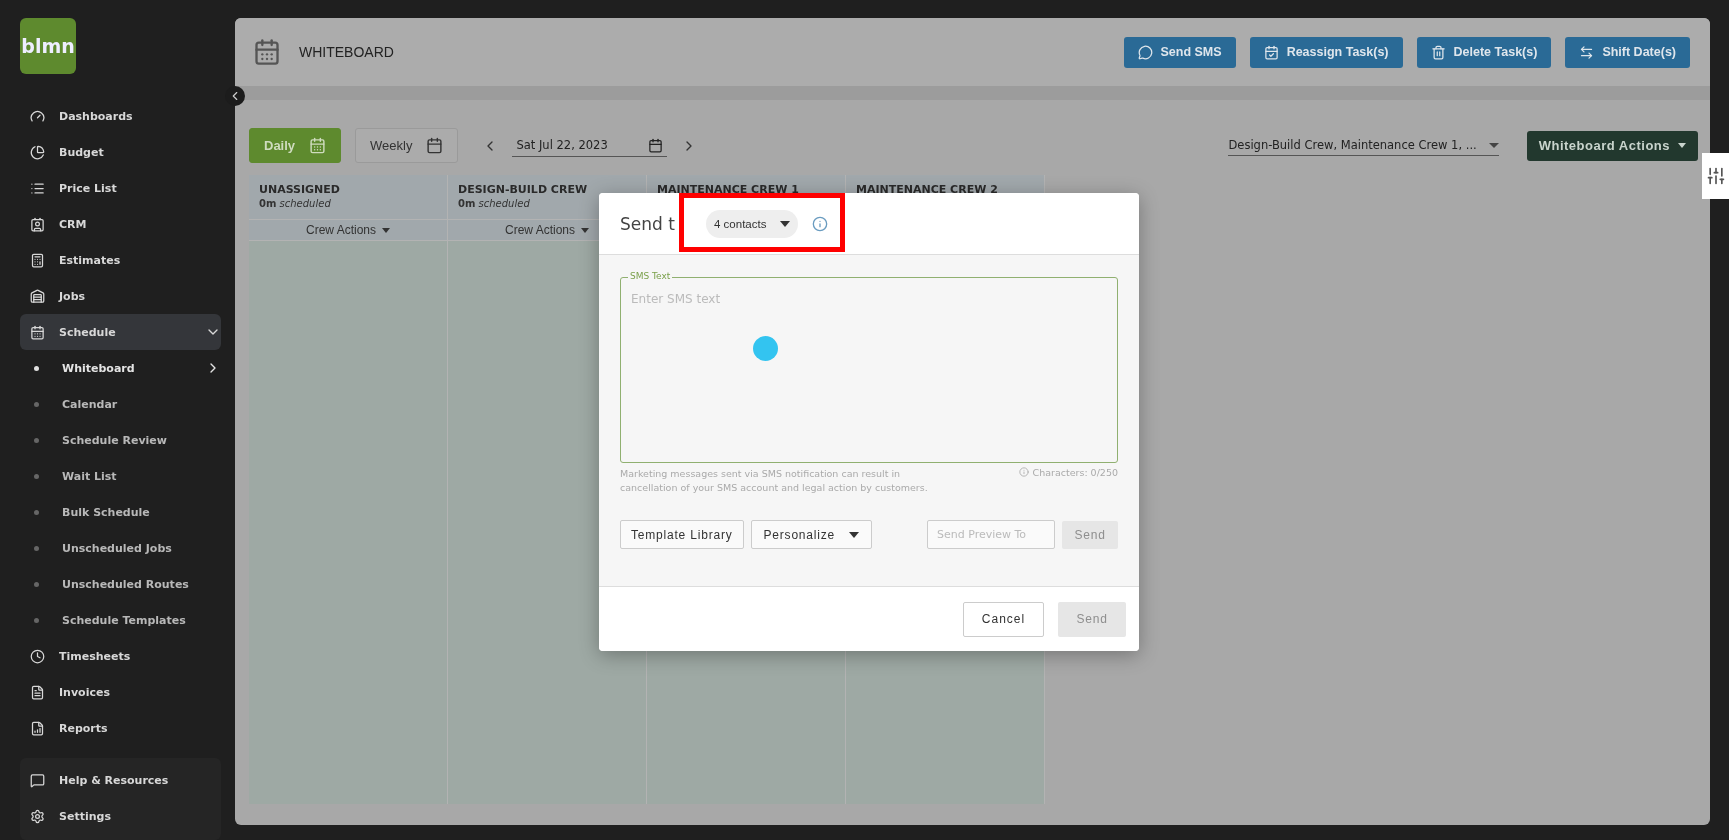 The image size is (1729, 840). What do you see at coordinates (120, 152) in the screenshot?
I see `sidebar-item: Budget` at bounding box center [120, 152].